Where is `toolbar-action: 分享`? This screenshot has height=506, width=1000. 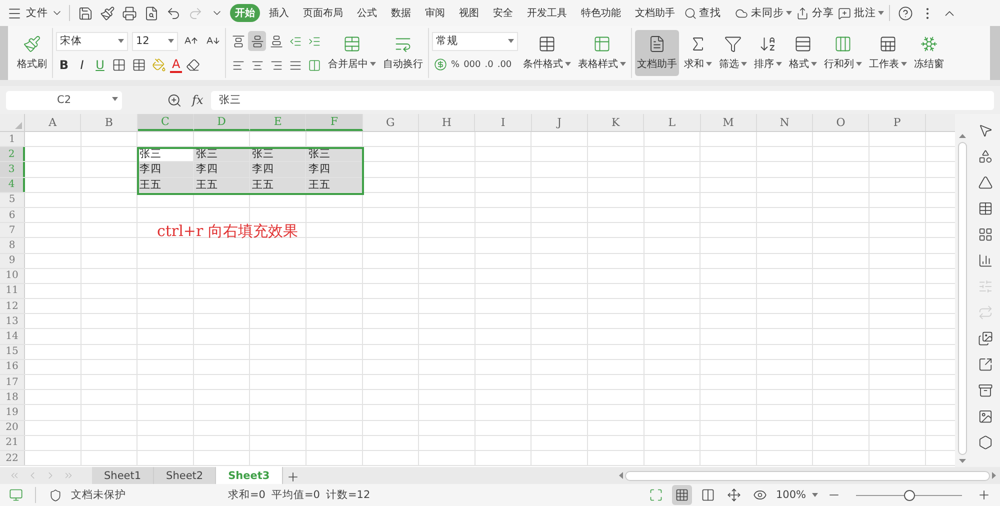 toolbar-action: 分享 is located at coordinates (823, 13).